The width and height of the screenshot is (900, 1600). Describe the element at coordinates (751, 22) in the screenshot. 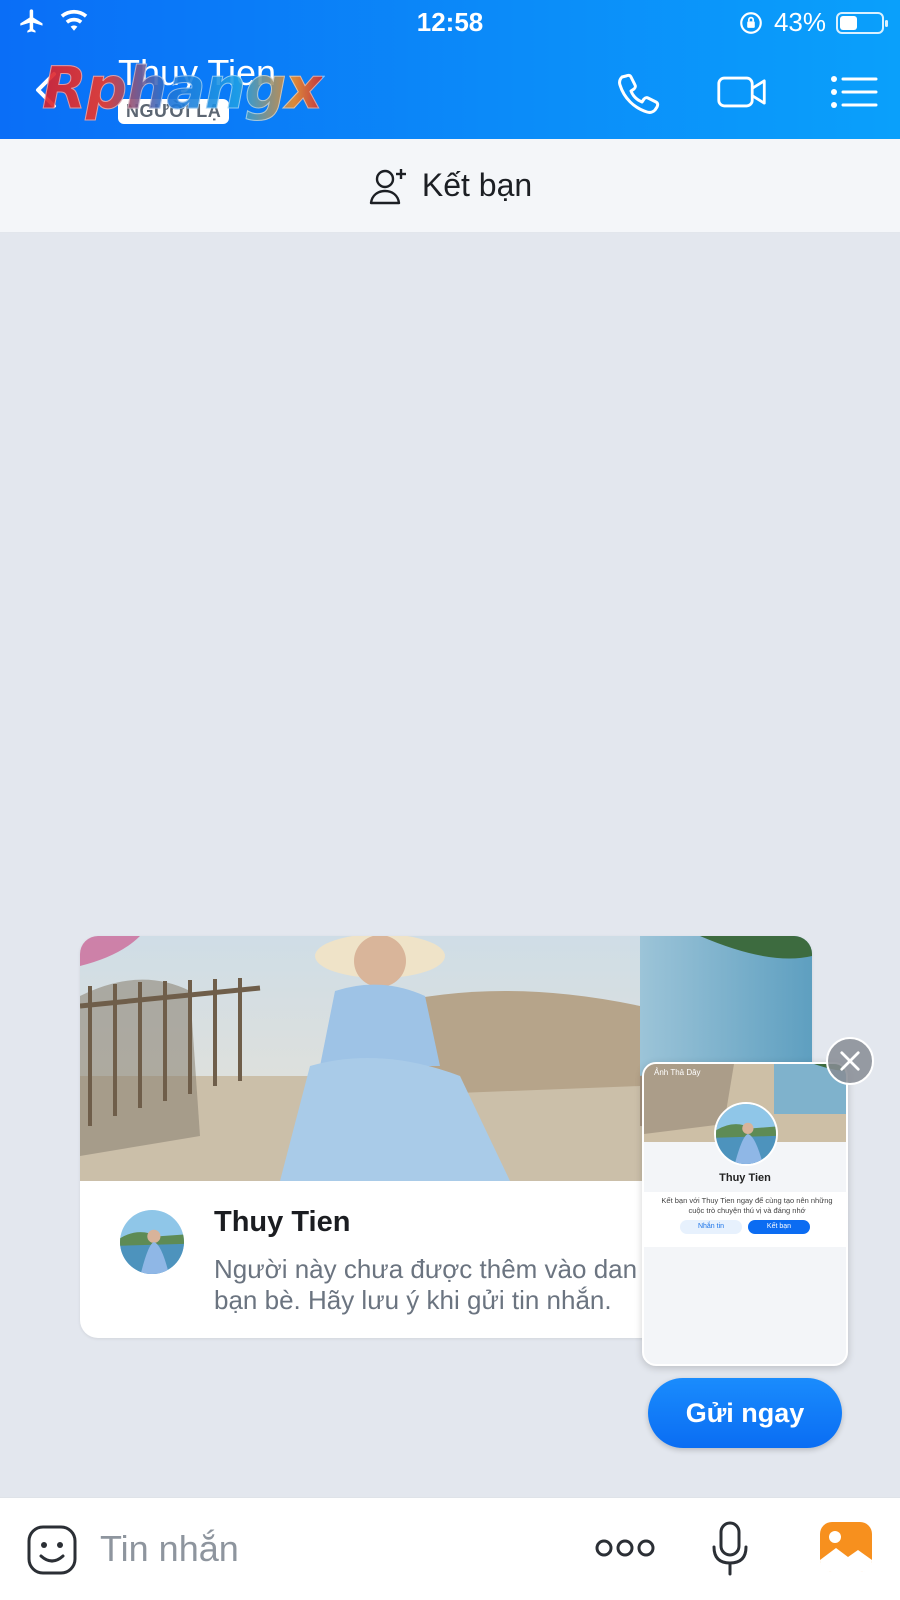

I see `orientation-lock-icon` at that location.